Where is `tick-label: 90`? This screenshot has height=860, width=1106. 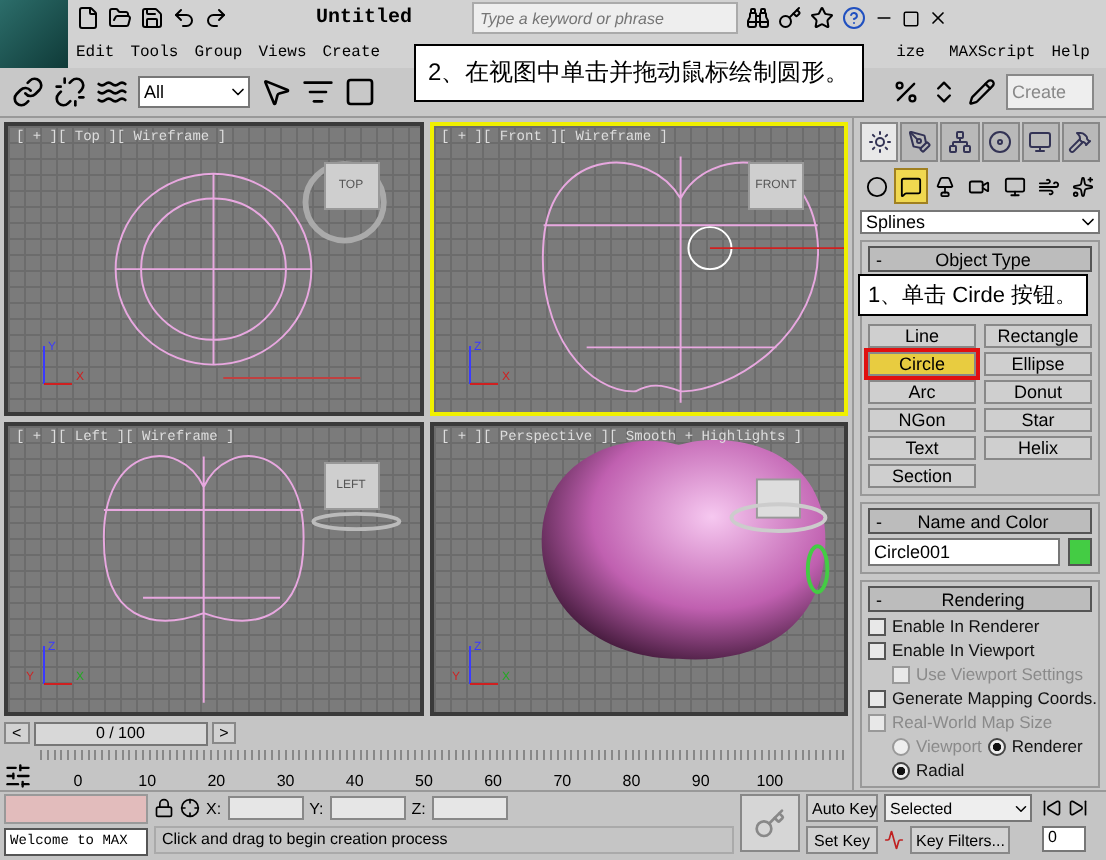
tick-label: 90 is located at coordinates (700, 781).